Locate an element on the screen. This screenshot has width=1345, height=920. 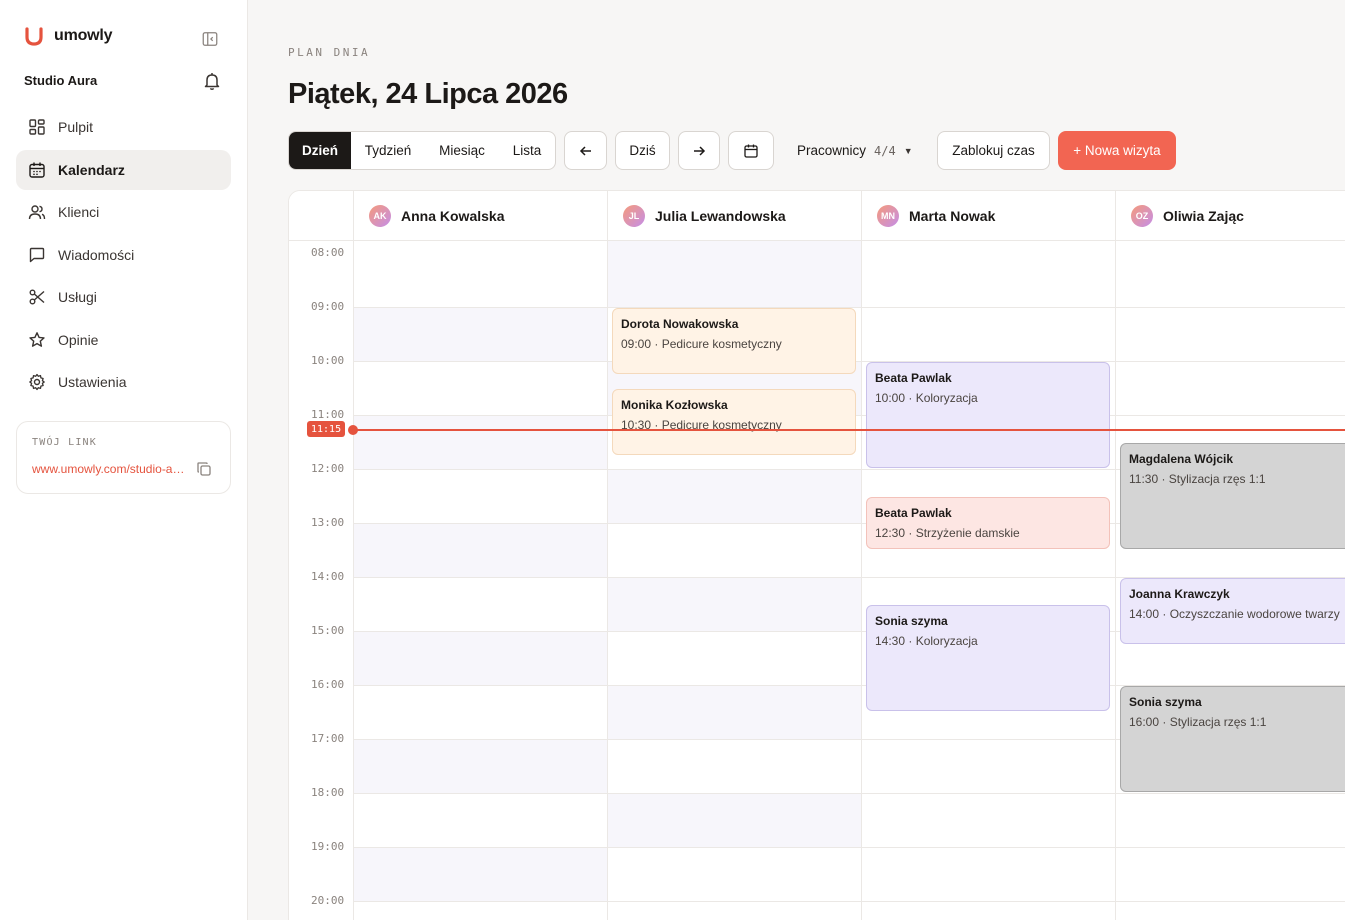
hour-label: 14:00 is located at coordinates (328, 576).